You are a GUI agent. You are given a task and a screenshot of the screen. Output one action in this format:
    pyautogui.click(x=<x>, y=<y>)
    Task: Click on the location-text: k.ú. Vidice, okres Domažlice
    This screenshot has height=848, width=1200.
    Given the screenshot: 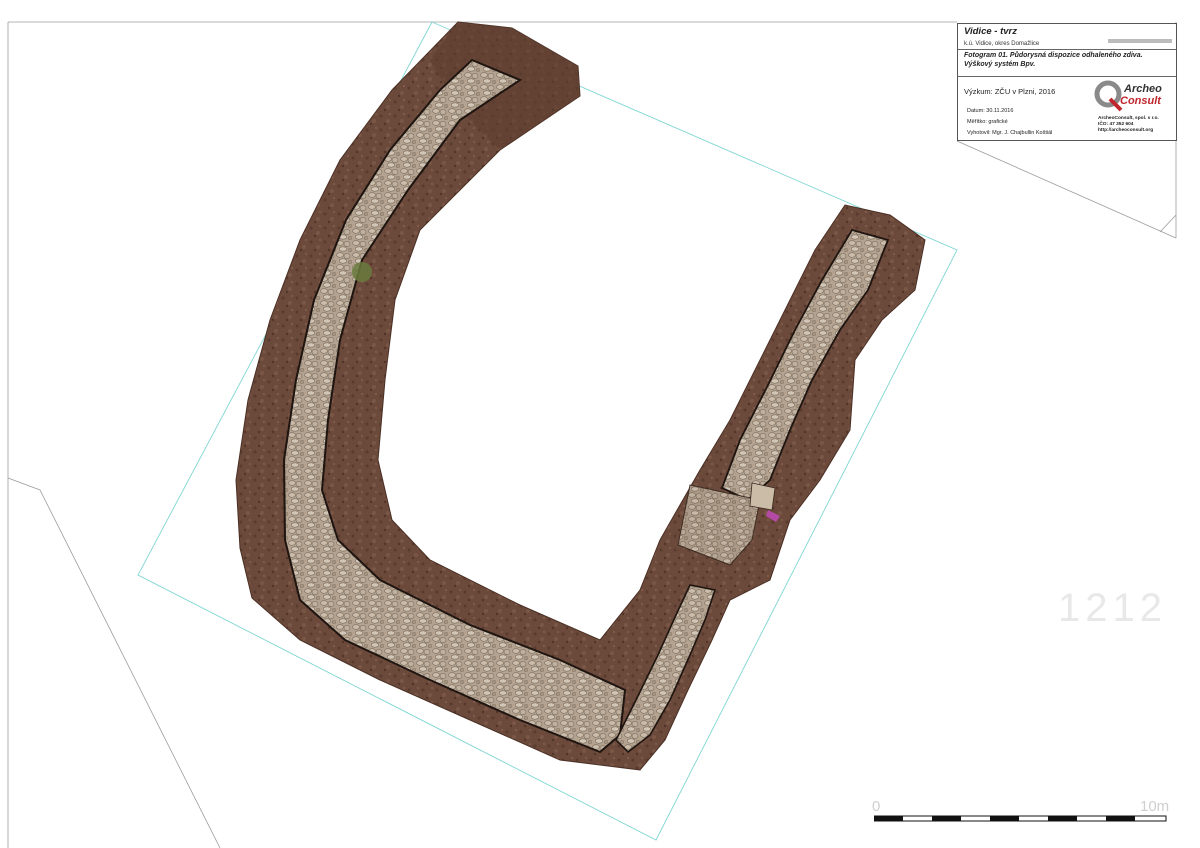 What is the action you would take?
    pyautogui.click(x=1002, y=44)
    